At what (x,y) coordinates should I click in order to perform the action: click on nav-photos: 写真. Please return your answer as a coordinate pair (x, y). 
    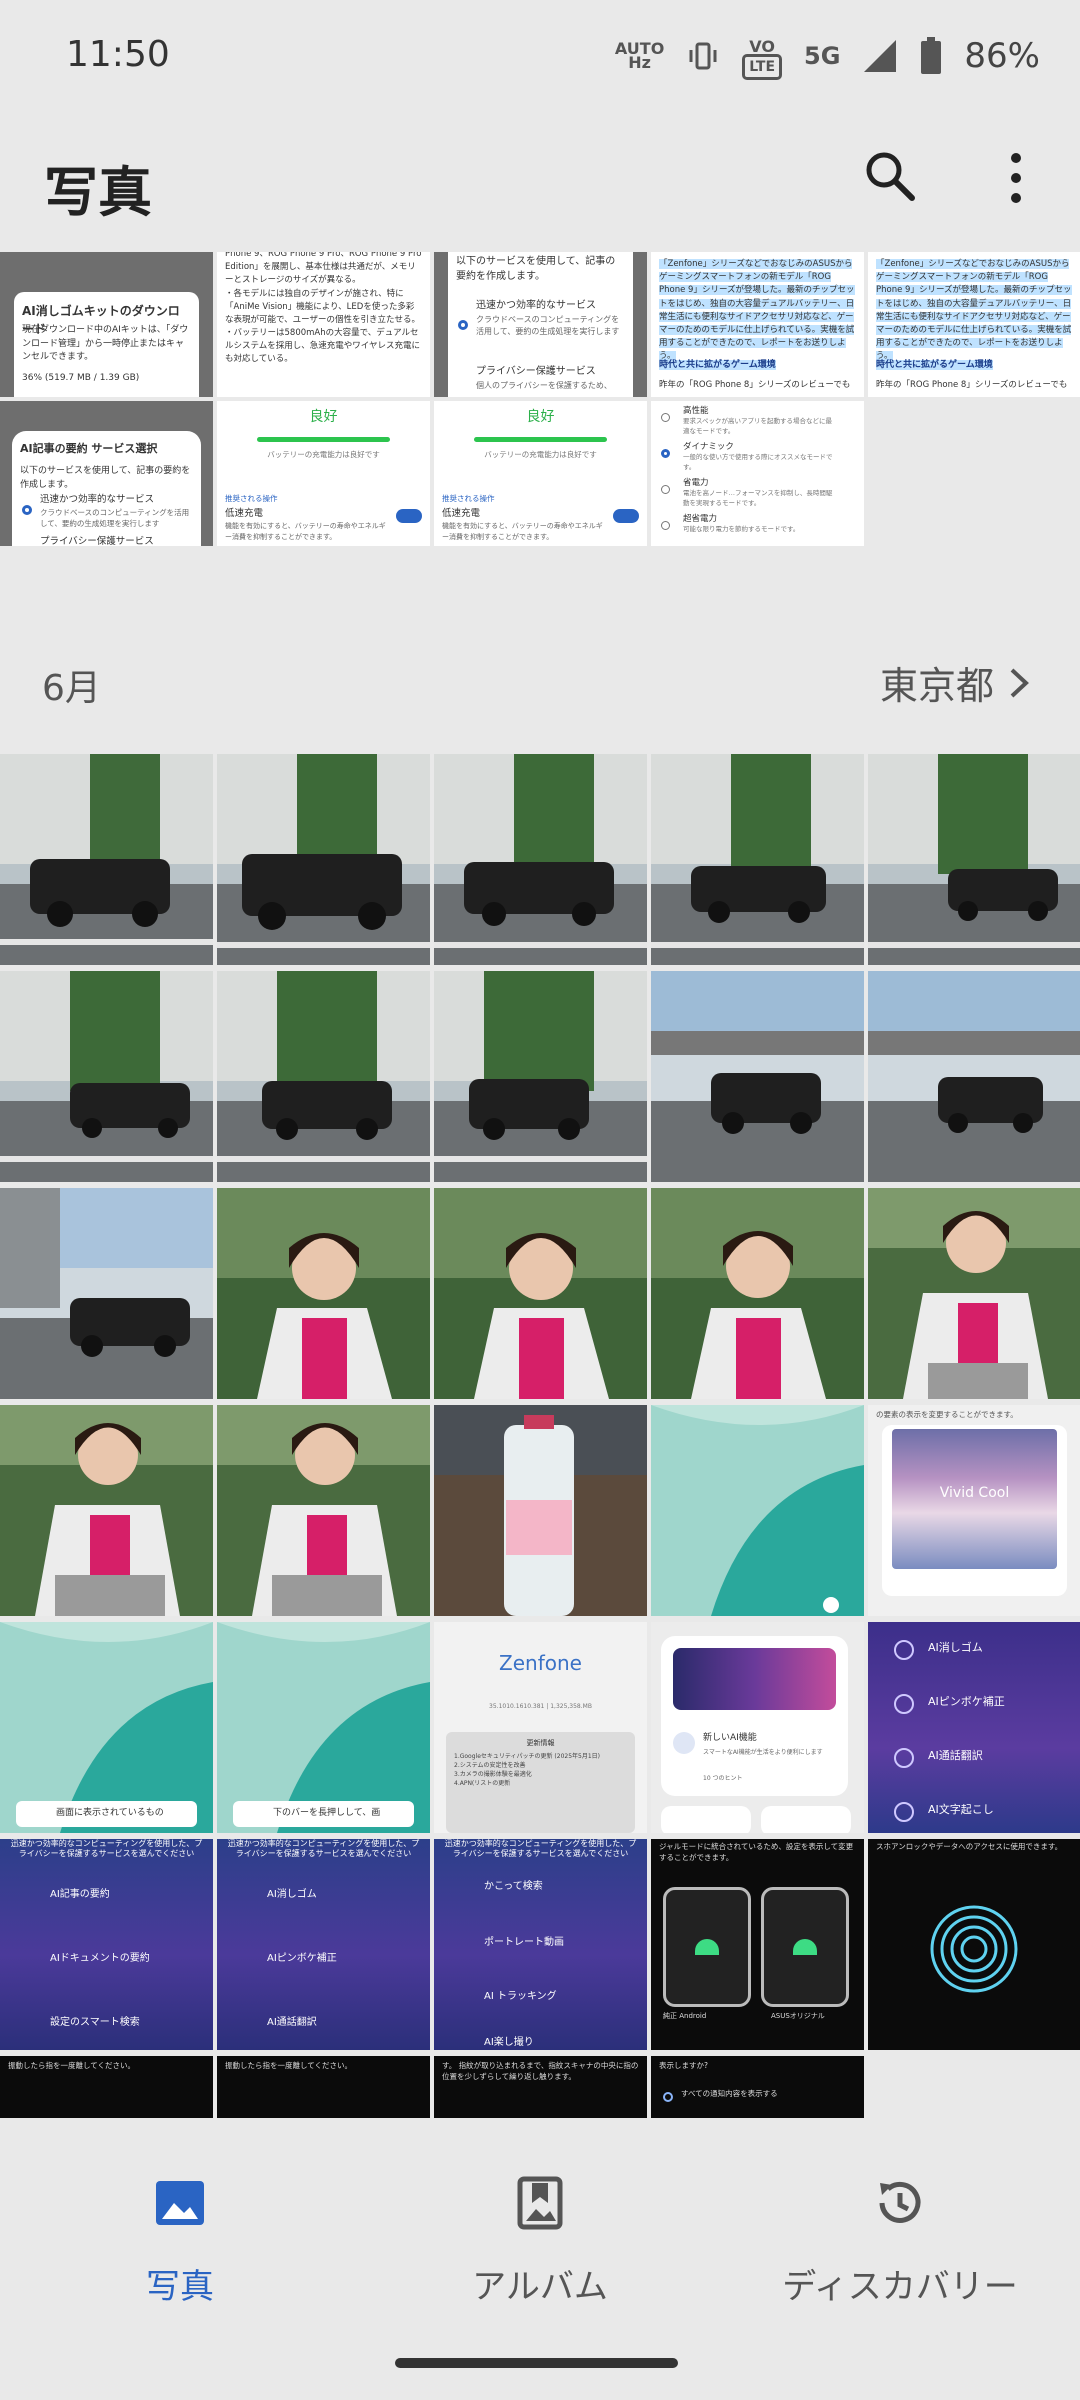
    Looking at the image, I should click on (180, 2241).